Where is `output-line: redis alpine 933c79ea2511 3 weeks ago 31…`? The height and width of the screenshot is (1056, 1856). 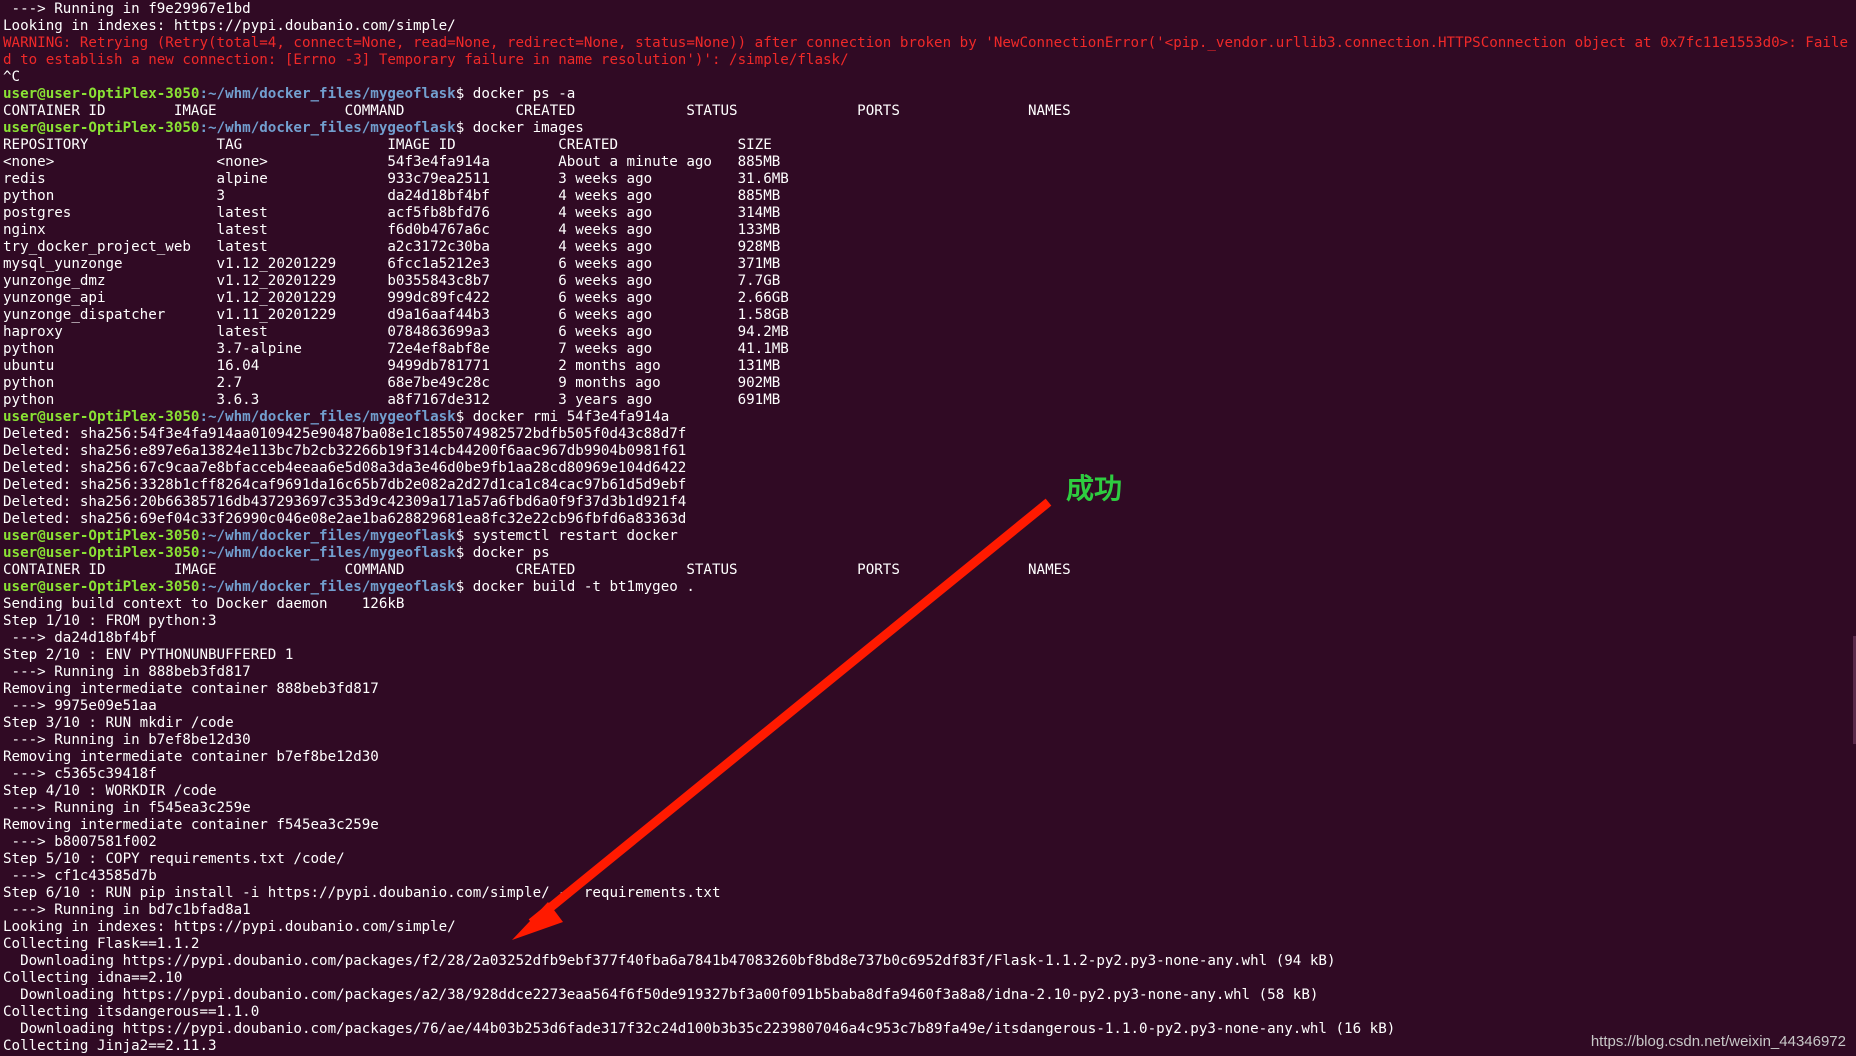 output-line: redis alpine 933c79ea2511 3 weeks ago 31… is located at coordinates (396, 179).